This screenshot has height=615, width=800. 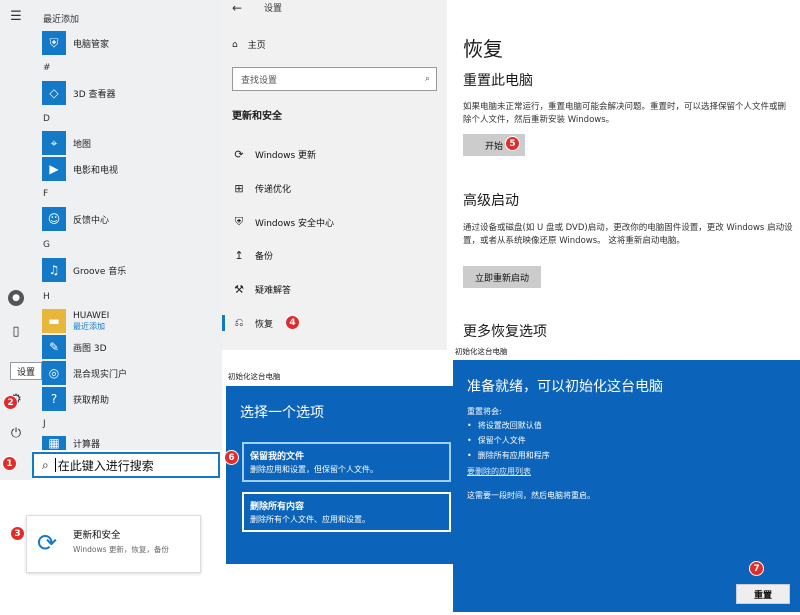 I want to click on film-icon: ▶, so click(x=54, y=169).